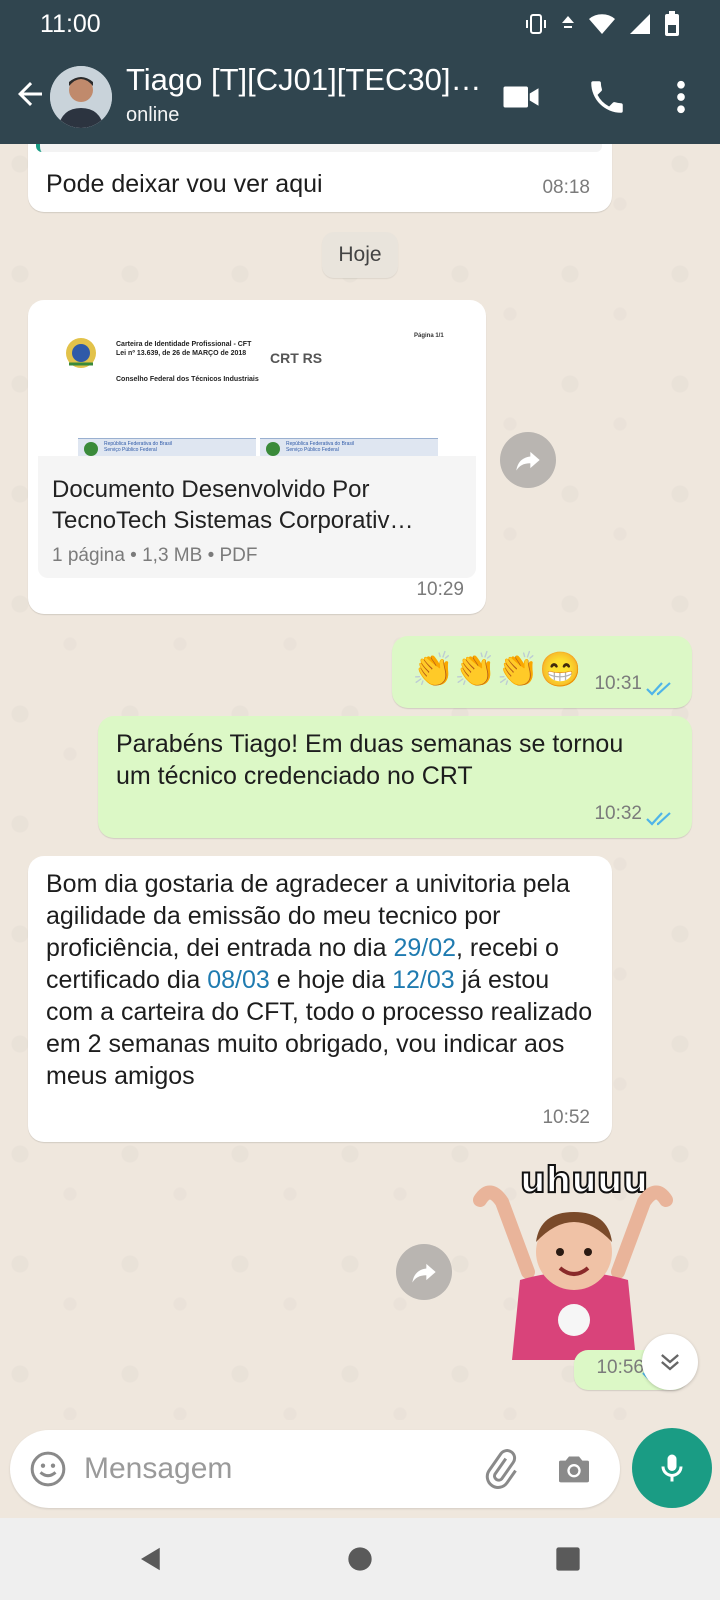 This screenshot has width=720, height=1600. Describe the element at coordinates (423, 980) in the screenshot. I see `date-link: 12/03` at that location.